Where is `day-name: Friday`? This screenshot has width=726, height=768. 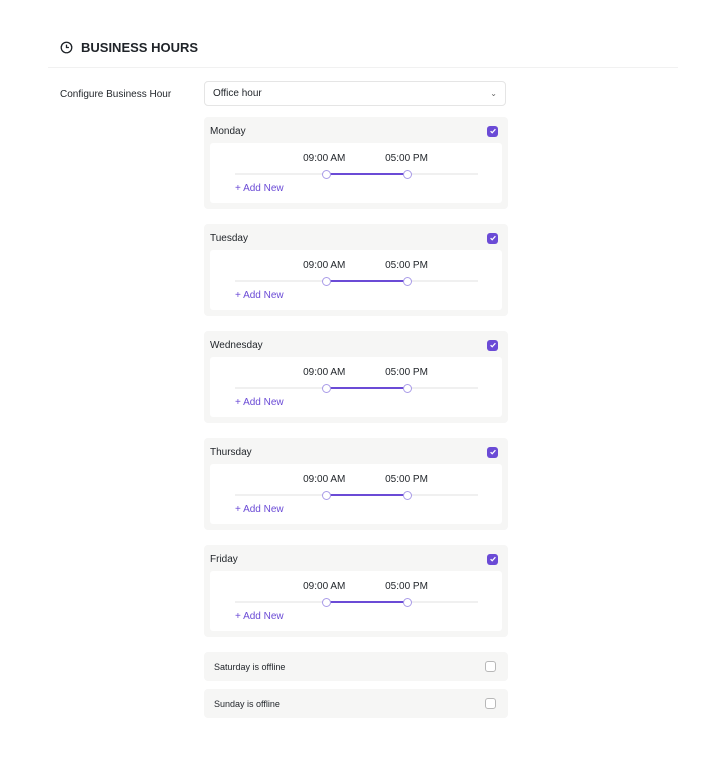
day-name: Friday is located at coordinates (224, 559).